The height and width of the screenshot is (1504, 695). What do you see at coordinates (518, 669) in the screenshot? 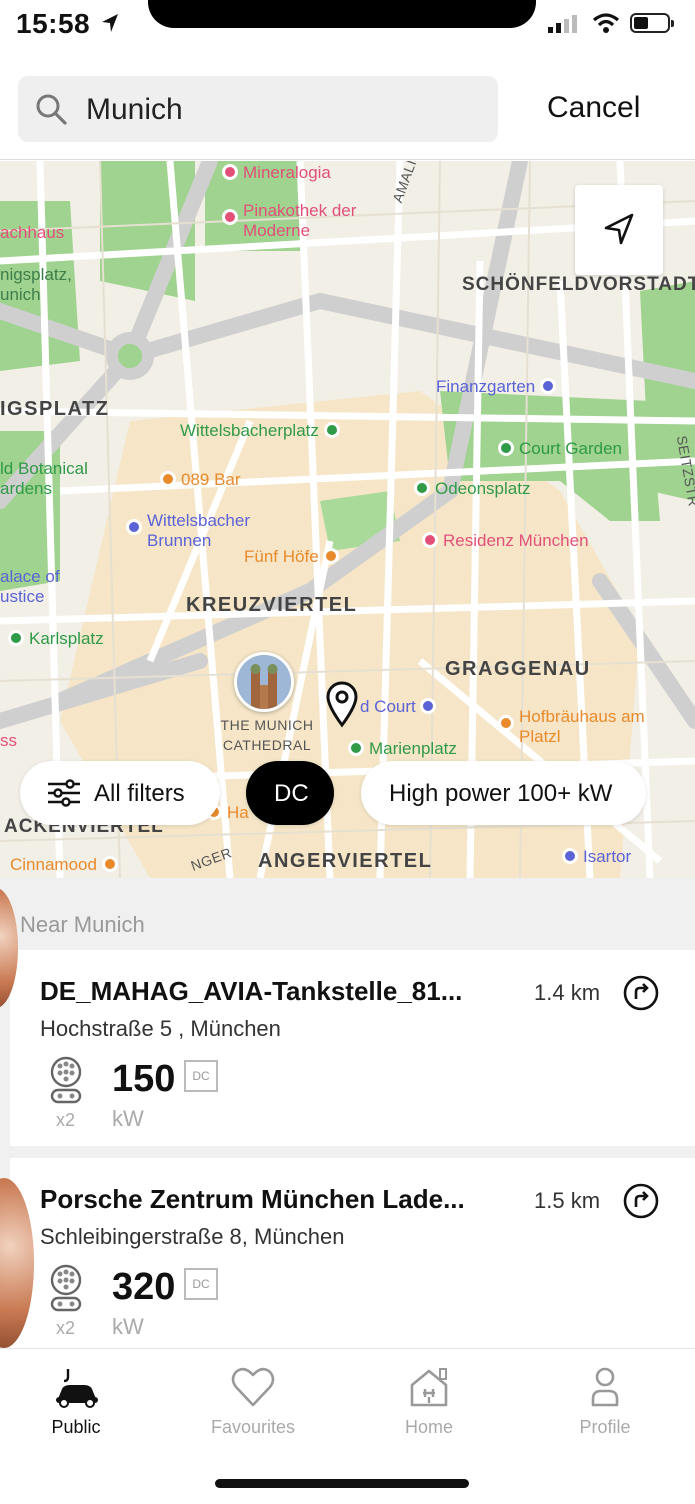
I see `district-graggenau: GRAGGENAU` at bounding box center [518, 669].